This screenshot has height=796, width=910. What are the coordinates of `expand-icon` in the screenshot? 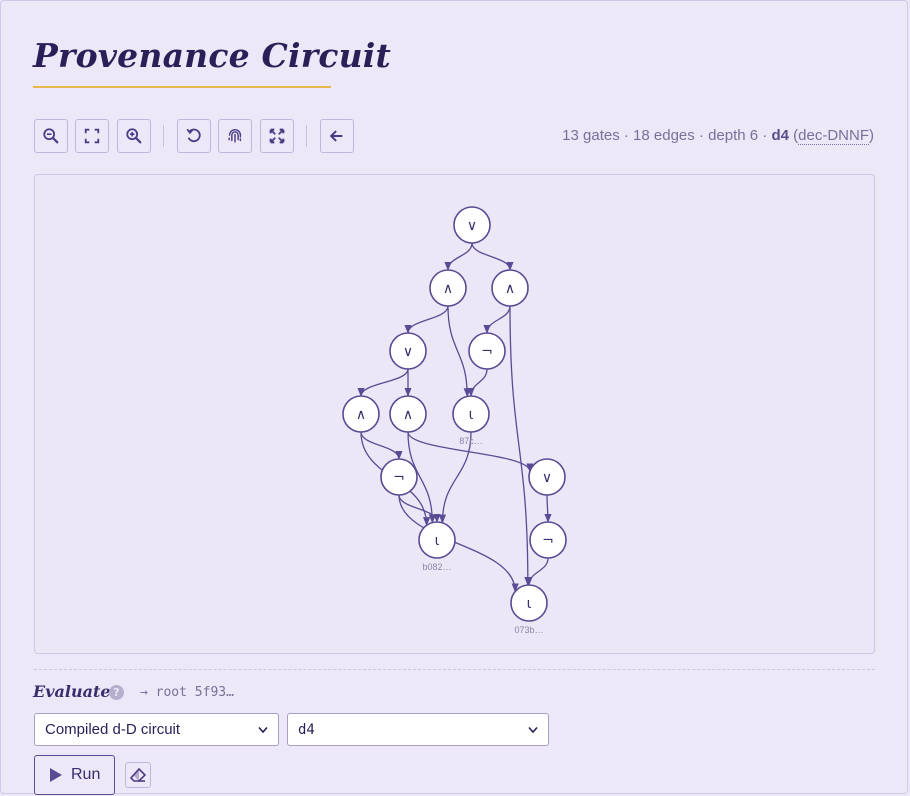 It's located at (277, 136).